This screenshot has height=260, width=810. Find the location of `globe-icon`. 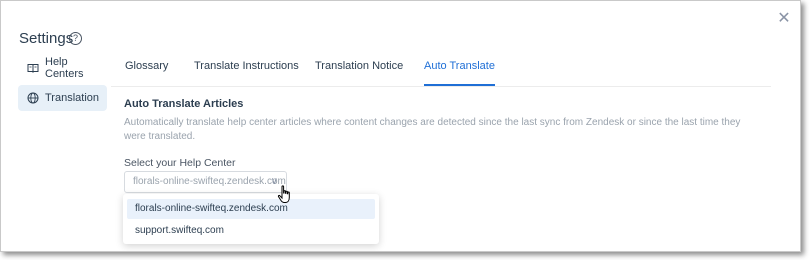

globe-icon is located at coordinates (33, 98).